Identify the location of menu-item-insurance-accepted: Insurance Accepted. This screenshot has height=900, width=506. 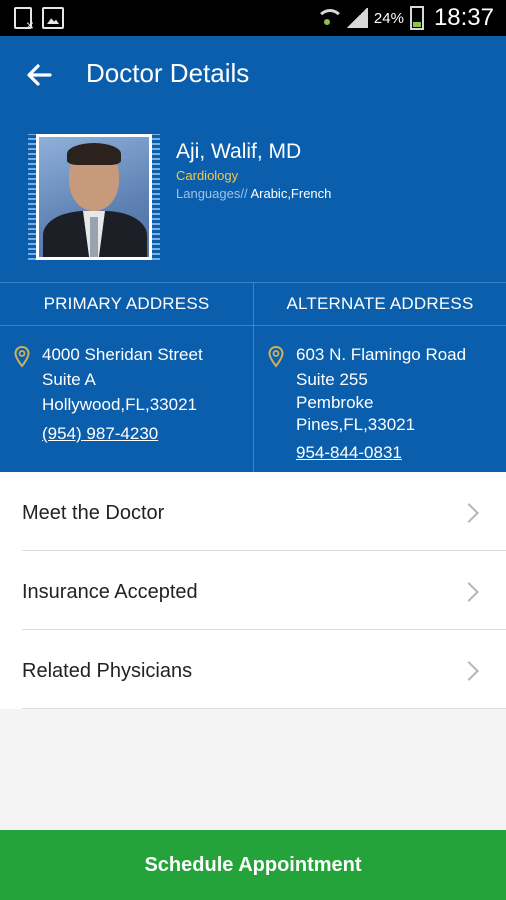
(264, 590).